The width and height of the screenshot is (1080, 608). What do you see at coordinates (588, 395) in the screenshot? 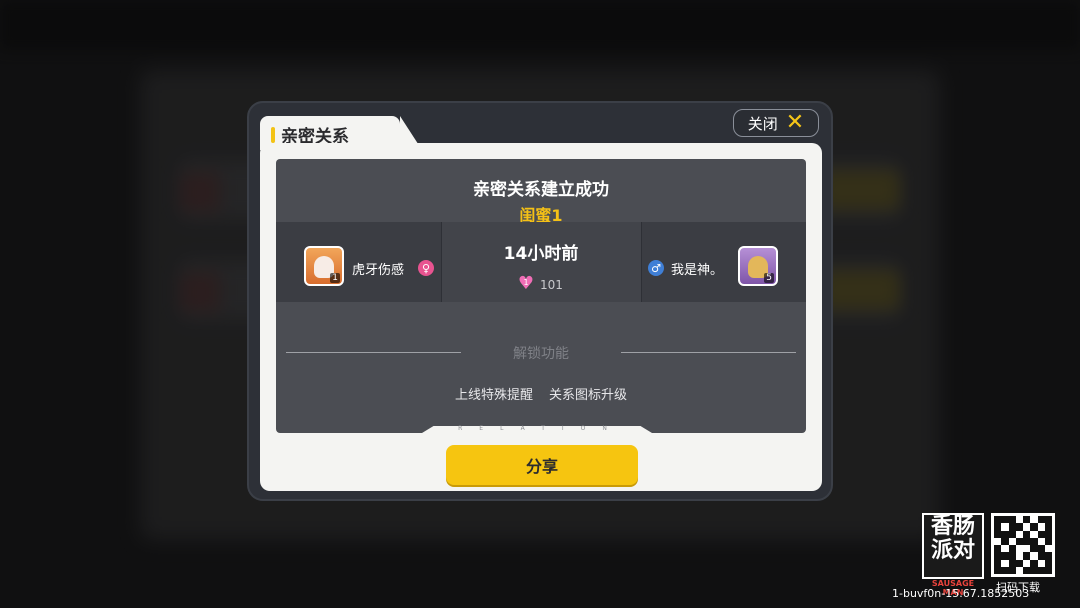
I see `feature-item: 关系图标升级` at bounding box center [588, 395].